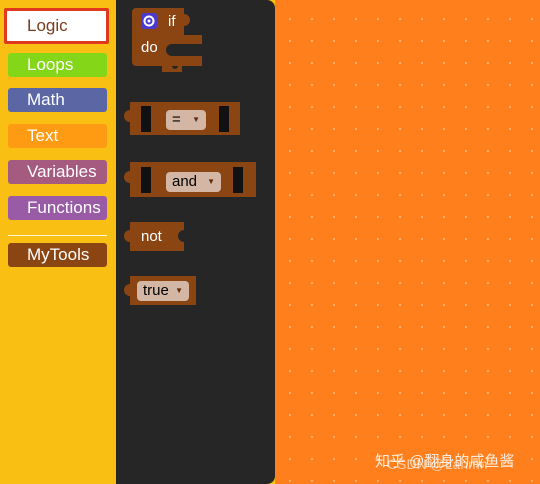 This screenshot has height=484, width=540. What do you see at coordinates (186, 120) in the screenshot?
I see `compare-operator-dropdown: = ▼` at bounding box center [186, 120].